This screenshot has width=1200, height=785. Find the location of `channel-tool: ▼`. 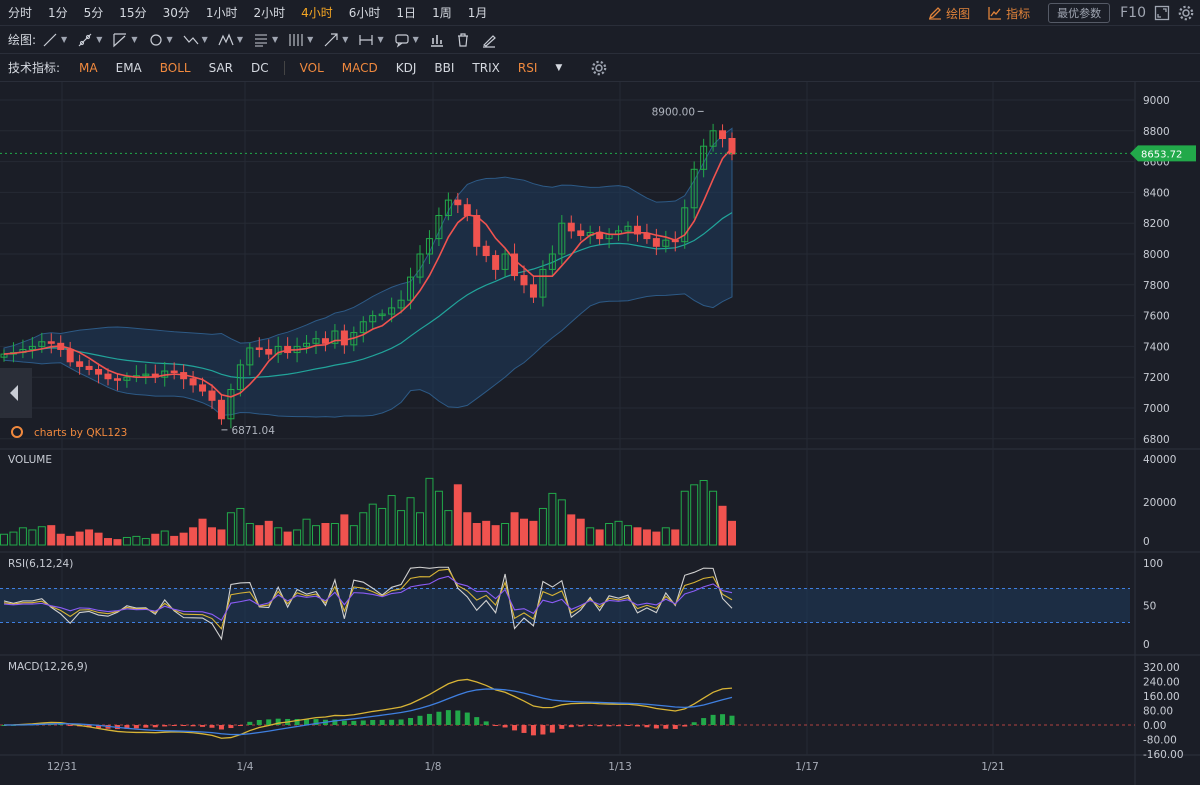

channel-tool: ▼ is located at coordinates (125, 40).